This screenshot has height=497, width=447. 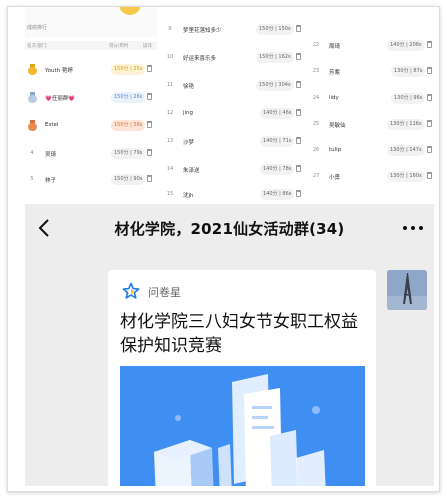 What do you see at coordinates (130, 11) in the screenshot?
I see `header-decoration` at bounding box center [130, 11].